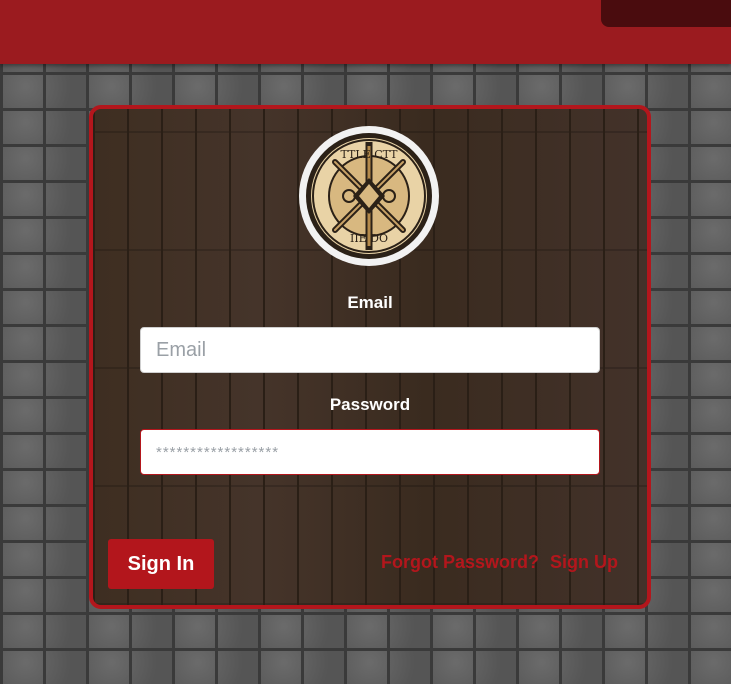 This screenshot has height=684, width=731. I want to click on email-label: Email, so click(370, 302).